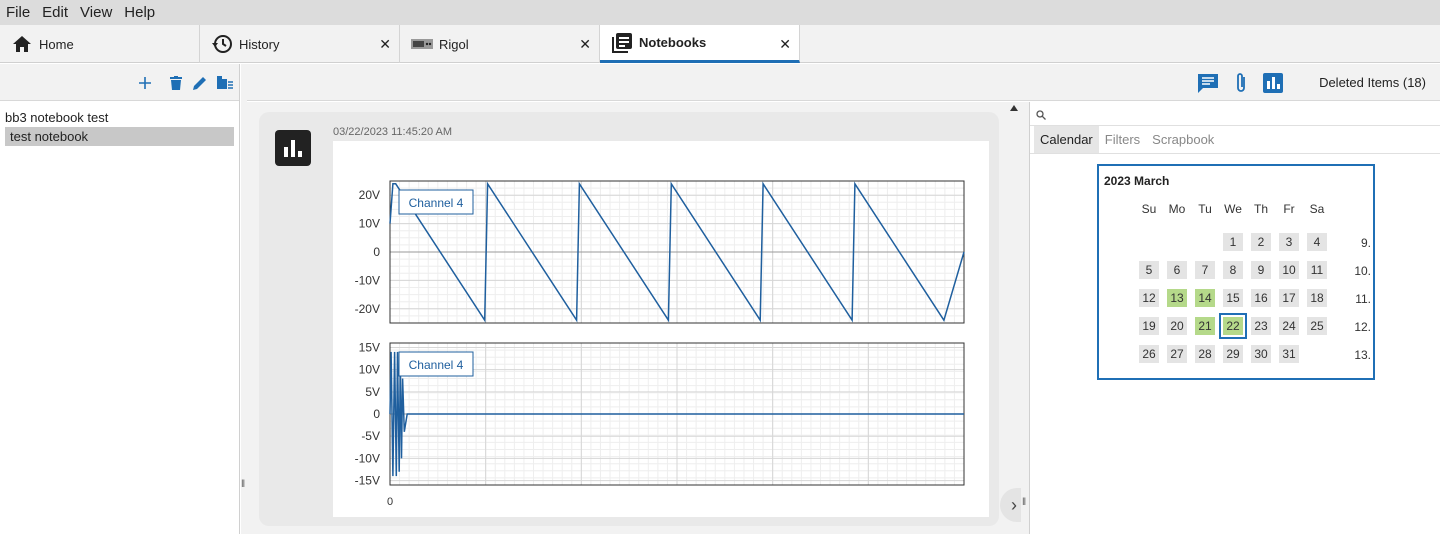  I want to click on calendar-day-today: 22, so click(1233, 326).